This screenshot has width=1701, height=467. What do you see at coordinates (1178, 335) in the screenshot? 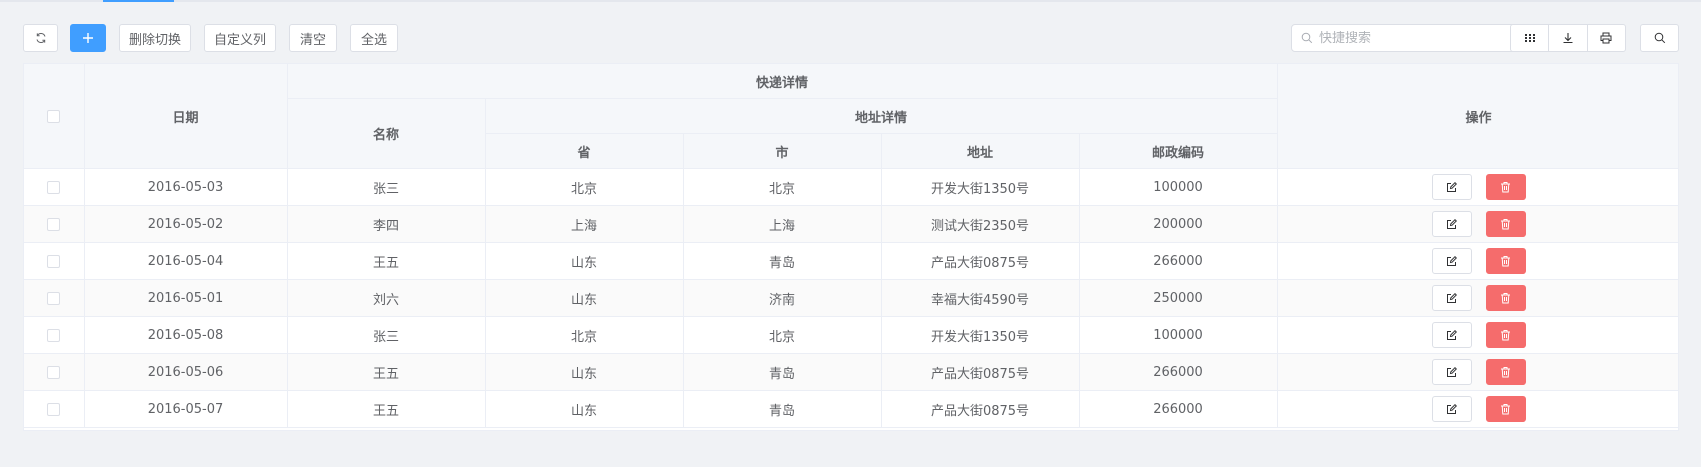
I see `cell-postcode: 100000` at bounding box center [1178, 335].